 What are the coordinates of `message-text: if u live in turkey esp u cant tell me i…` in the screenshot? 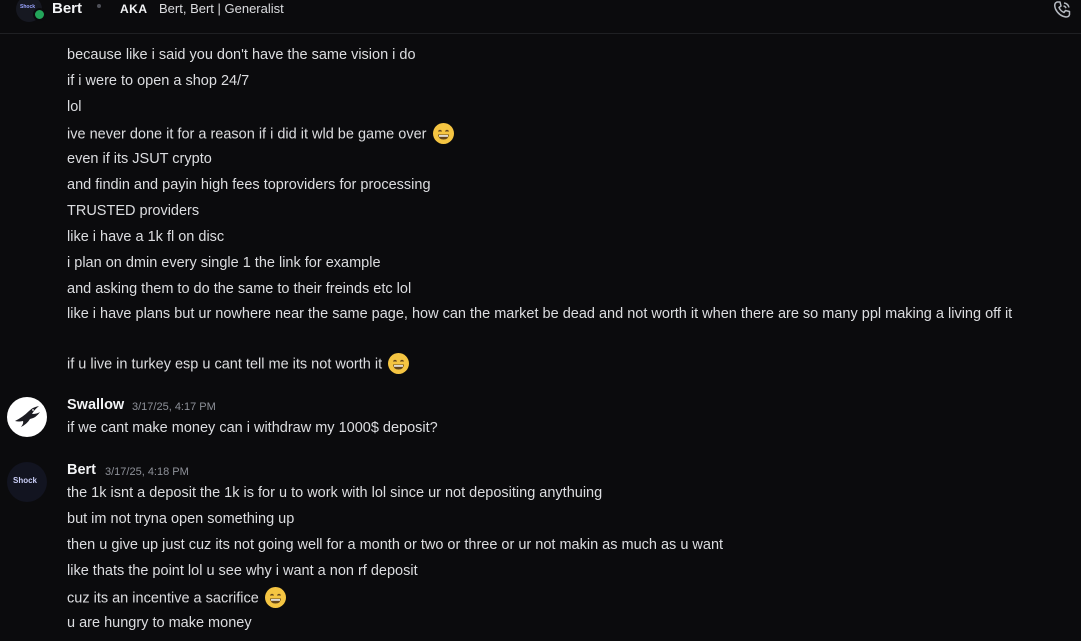 It's located at (225, 364).